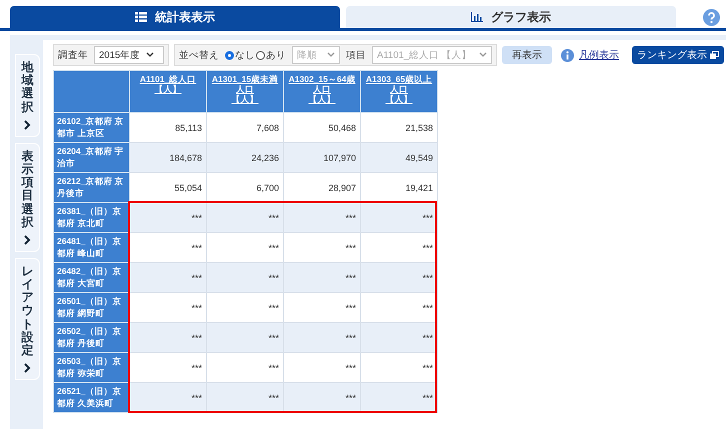 This screenshot has width=726, height=429. I want to click on ranking-button: ランキング表示, so click(678, 55).